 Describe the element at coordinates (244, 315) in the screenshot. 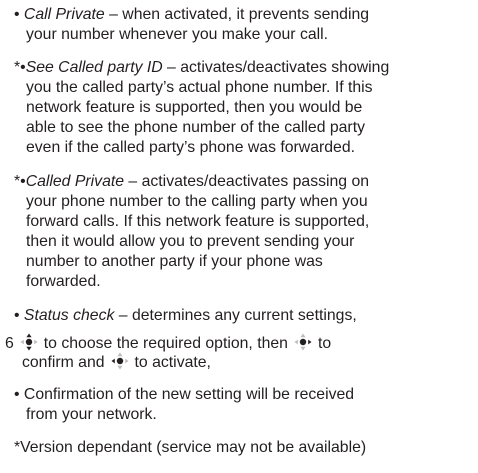

I see `description-text: determines any current settings,` at that location.